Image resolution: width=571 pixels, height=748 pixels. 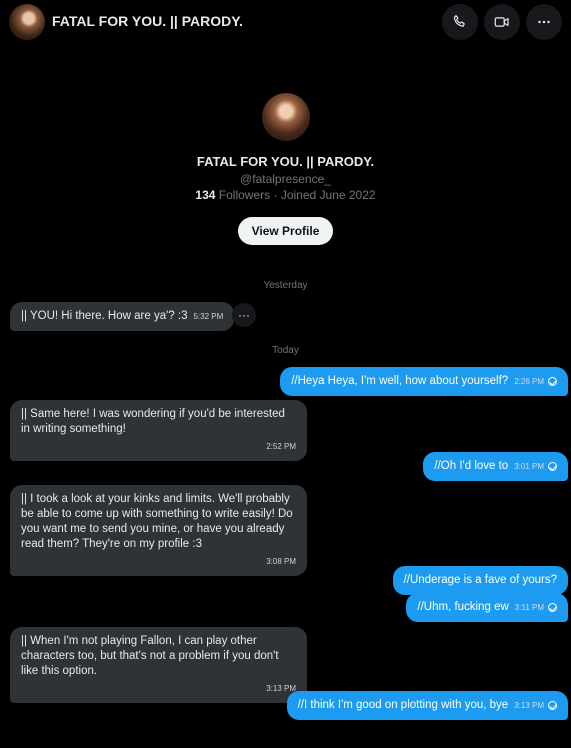 I want to click on message-incoming: || YOU! Hi there. How are ya'? :3 5:32 PM, so click(x=122, y=316).